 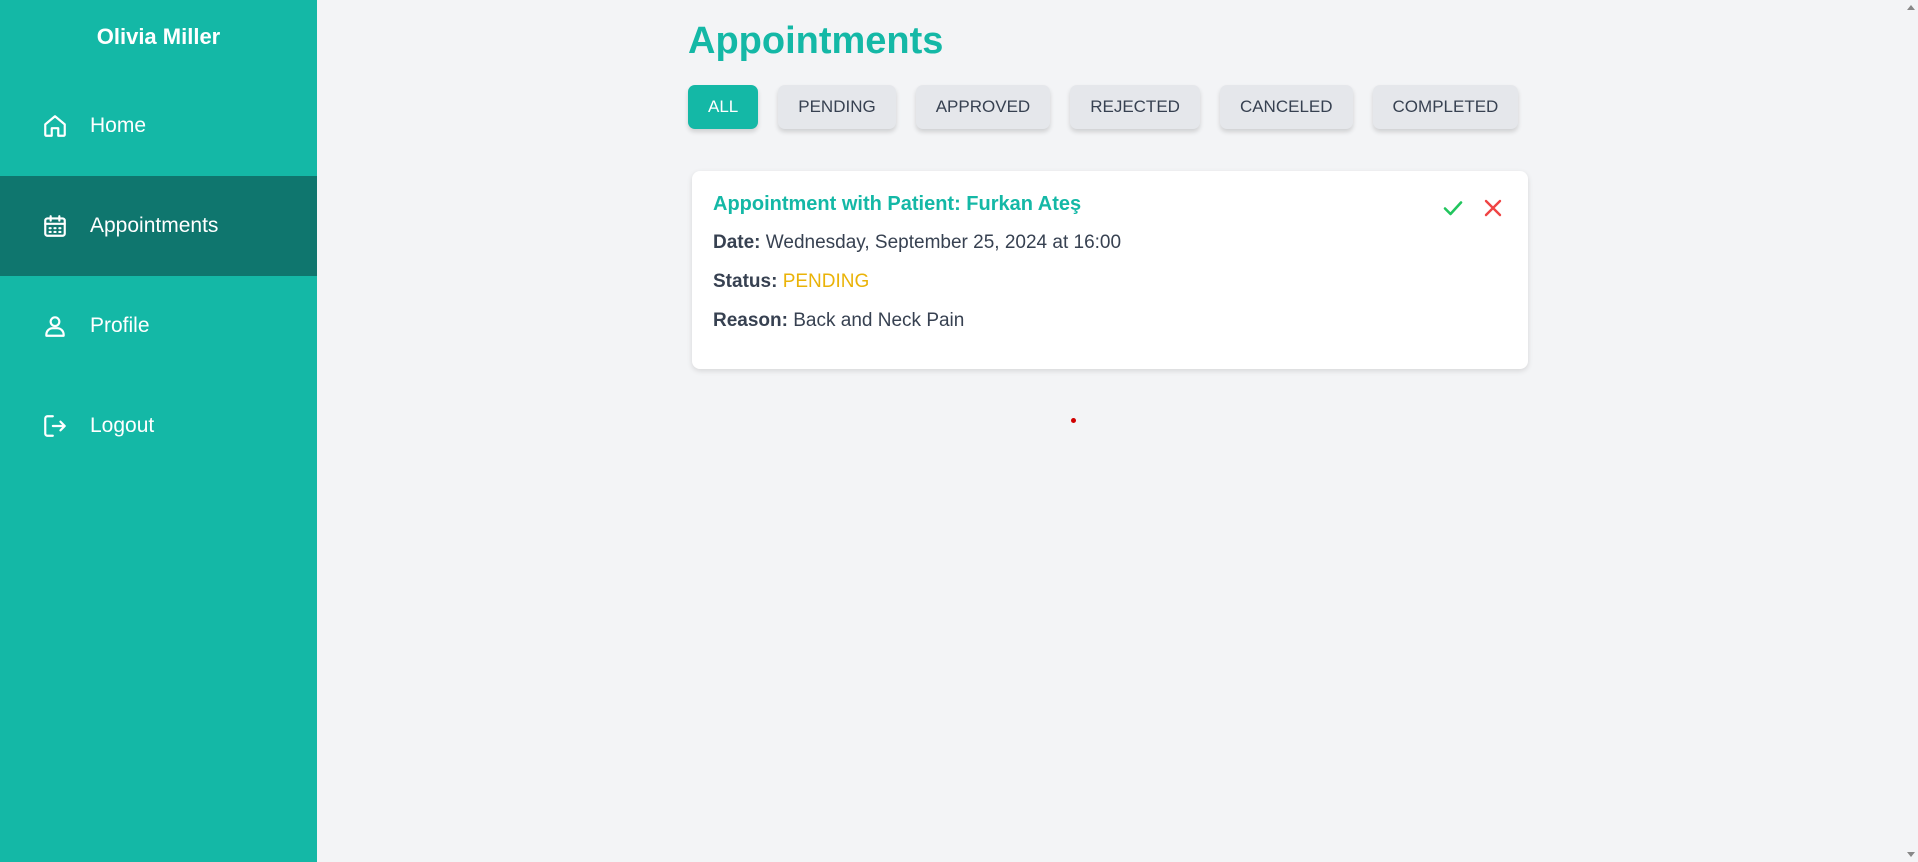 I want to click on sidebar-item-appointments: Appointments, so click(x=158, y=226).